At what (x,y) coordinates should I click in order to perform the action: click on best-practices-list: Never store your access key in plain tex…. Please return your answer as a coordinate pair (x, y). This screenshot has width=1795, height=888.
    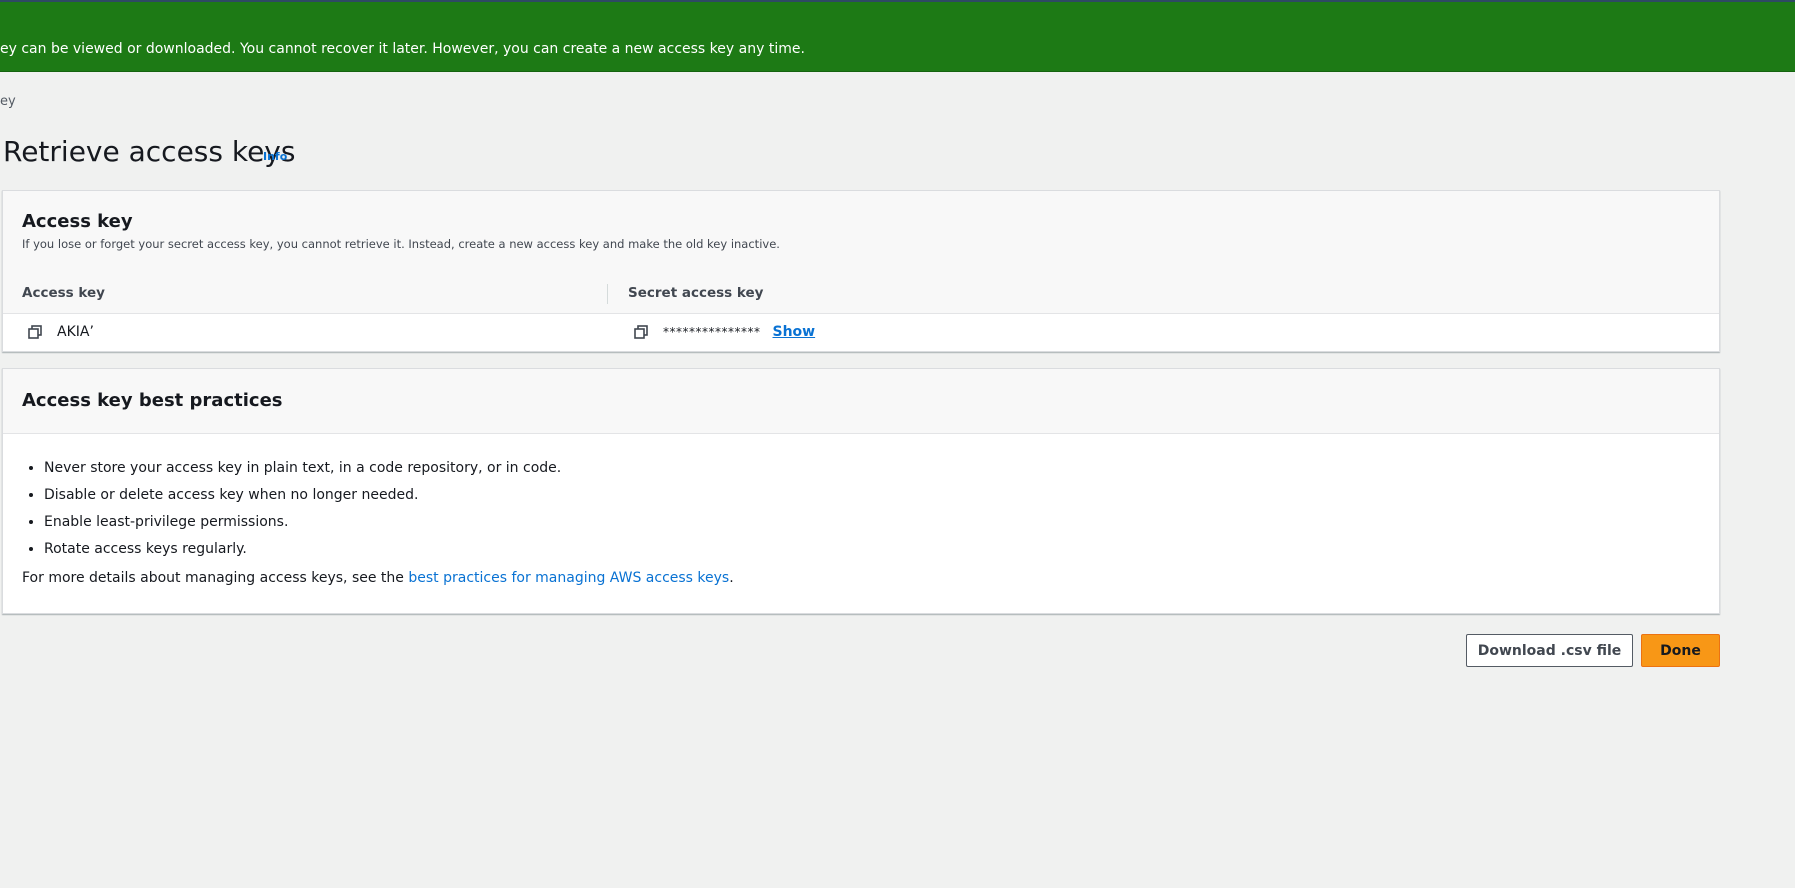
    Looking at the image, I should click on (291, 509).